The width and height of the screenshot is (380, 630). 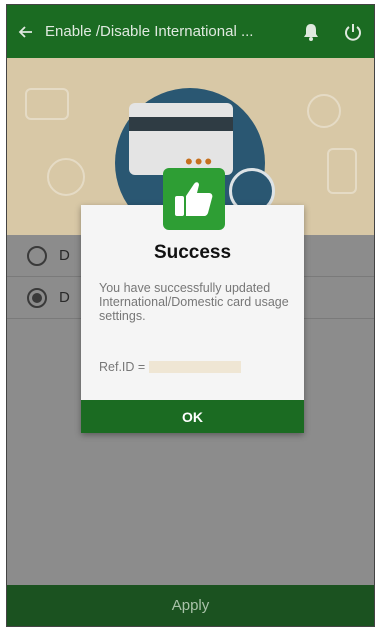 What do you see at coordinates (26, 31) in the screenshot?
I see `back-arrow-icon` at bounding box center [26, 31].